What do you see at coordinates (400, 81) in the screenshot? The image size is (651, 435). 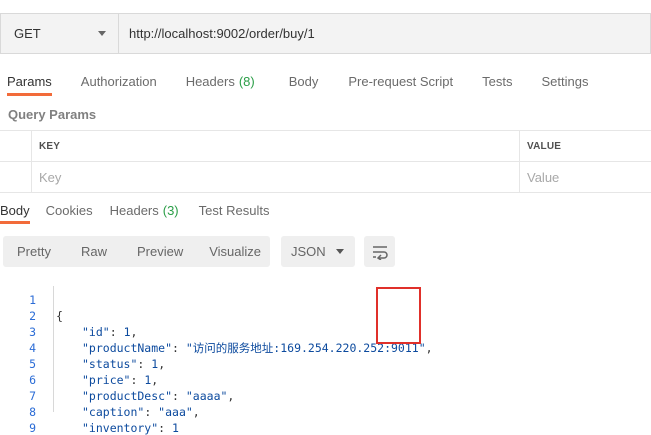 I see `tab-pre-request-script: Pre-request Script` at bounding box center [400, 81].